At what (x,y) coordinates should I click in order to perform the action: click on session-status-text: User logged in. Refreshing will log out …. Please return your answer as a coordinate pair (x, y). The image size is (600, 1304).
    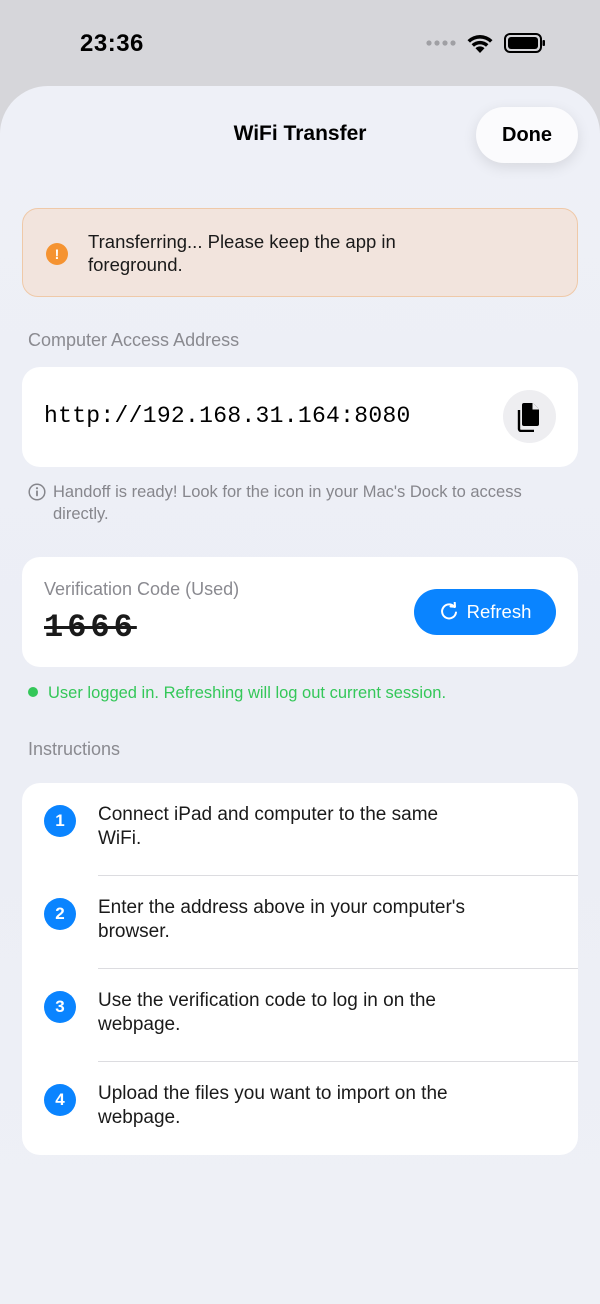
    Looking at the image, I should click on (247, 693).